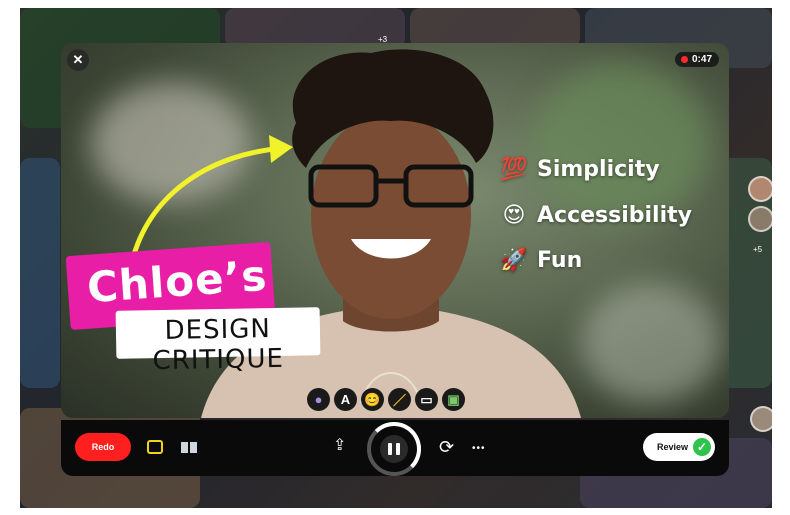 The width and height of the screenshot is (790, 515). What do you see at coordinates (514, 169) in the screenshot?
I see `hundred-points-icon: 💯` at bounding box center [514, 169].